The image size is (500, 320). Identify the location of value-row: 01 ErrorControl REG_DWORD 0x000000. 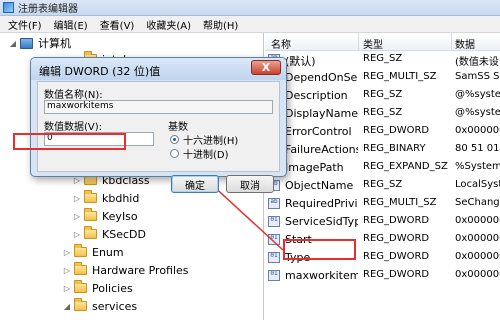
(382, 132).